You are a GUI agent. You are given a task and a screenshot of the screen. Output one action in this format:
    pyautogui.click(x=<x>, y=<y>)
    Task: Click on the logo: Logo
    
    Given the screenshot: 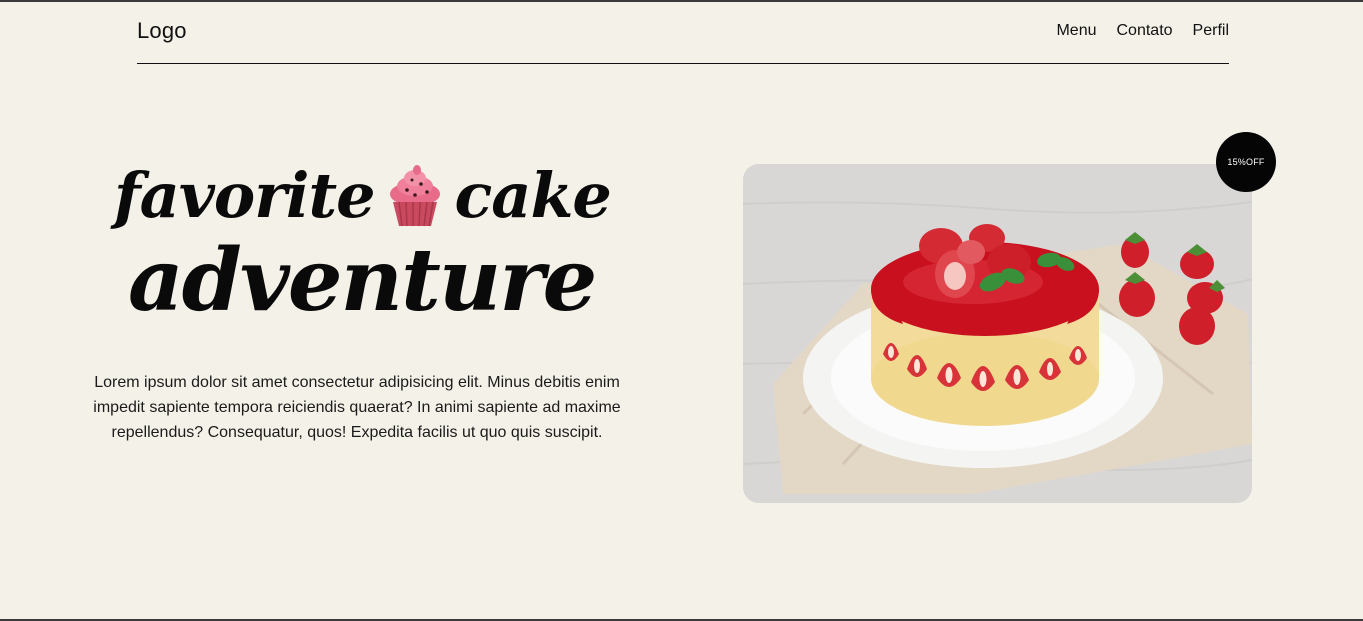 What is the action you would take?
    pyautogui.click(x=162, y=31)
    